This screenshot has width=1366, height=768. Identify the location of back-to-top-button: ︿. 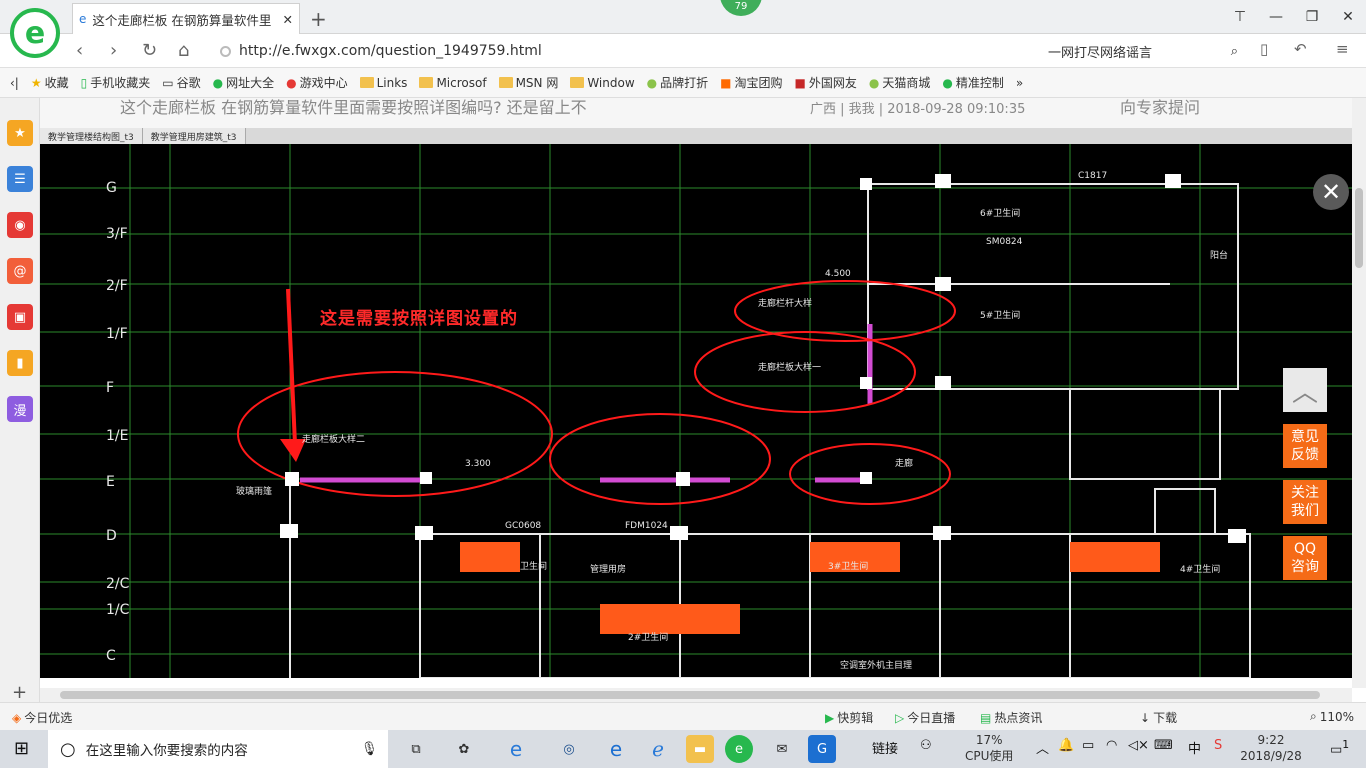
(1305, 390).